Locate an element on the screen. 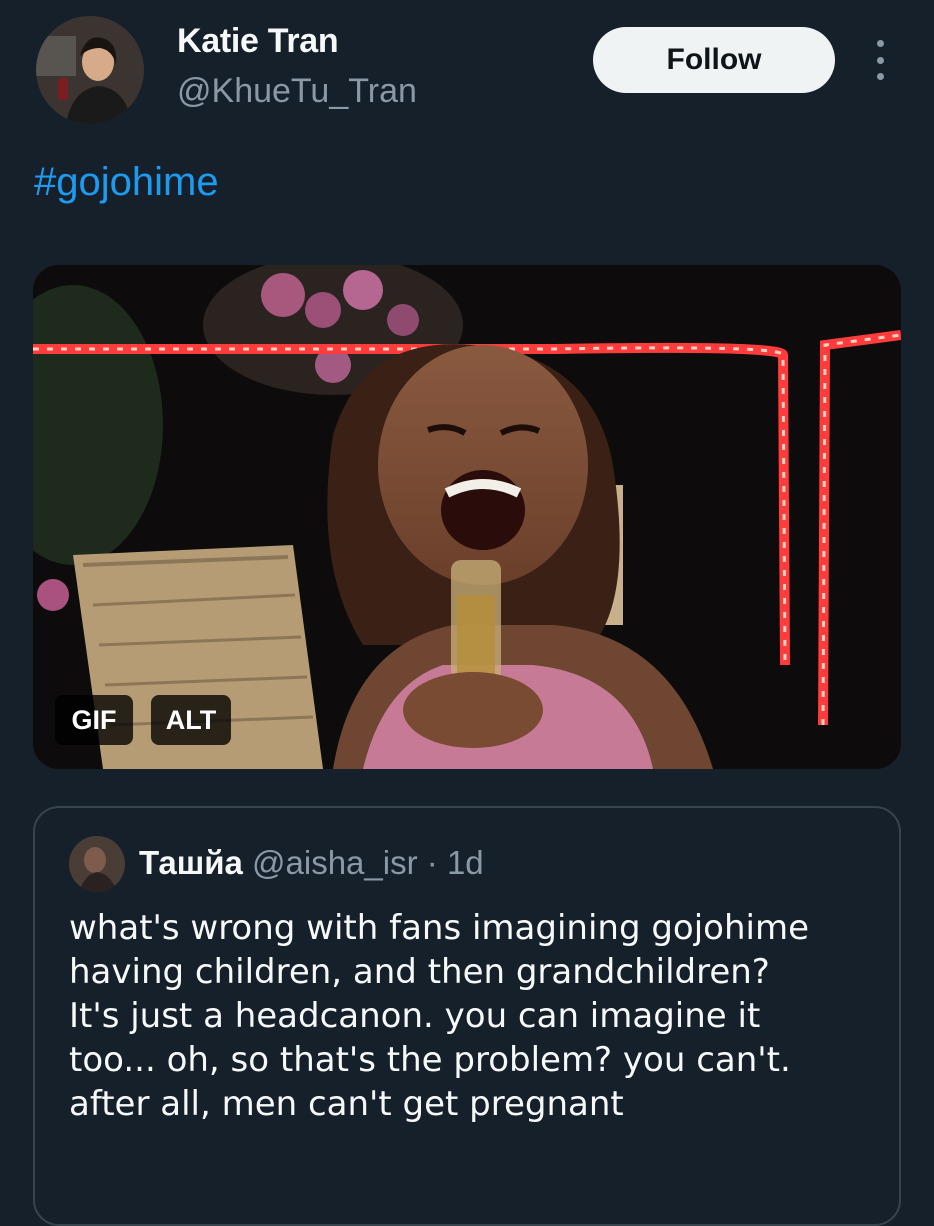  follow-button: Follow is located at coordinates (714, 60).